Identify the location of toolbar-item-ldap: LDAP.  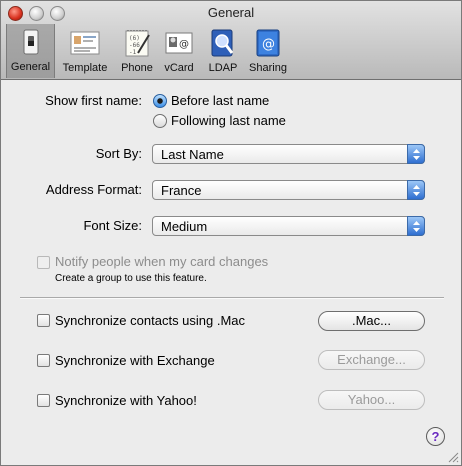
(223, 51).